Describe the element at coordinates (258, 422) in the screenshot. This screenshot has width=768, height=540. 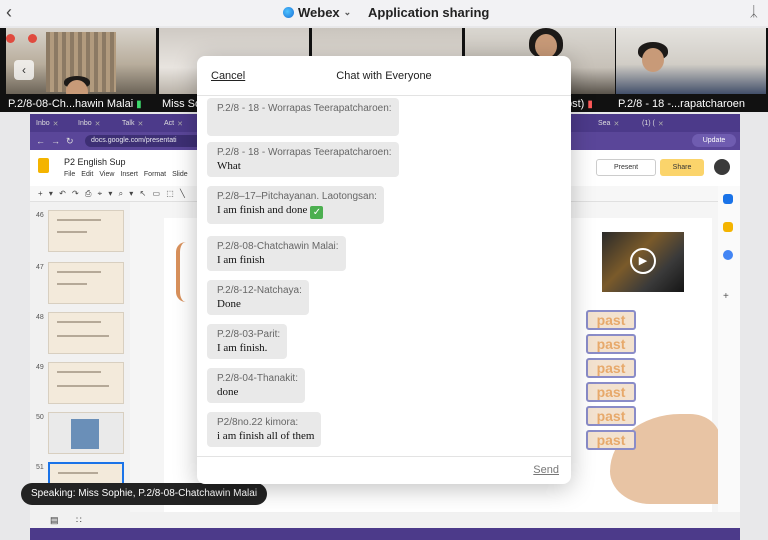
I see `message-sender: P2/8no.22 kimora:` at that location.